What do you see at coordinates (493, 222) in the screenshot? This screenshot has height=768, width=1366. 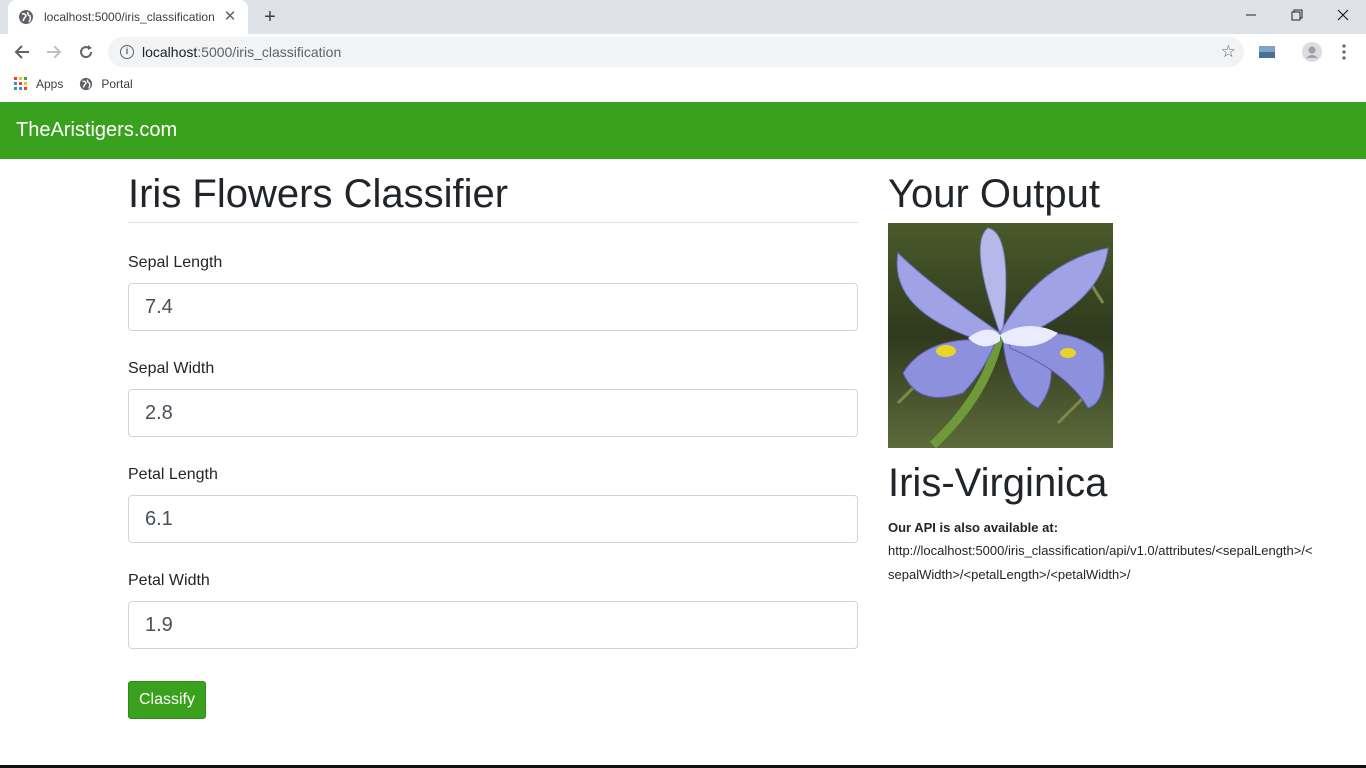 I see `title-divider` at bounding box center [493, 222].